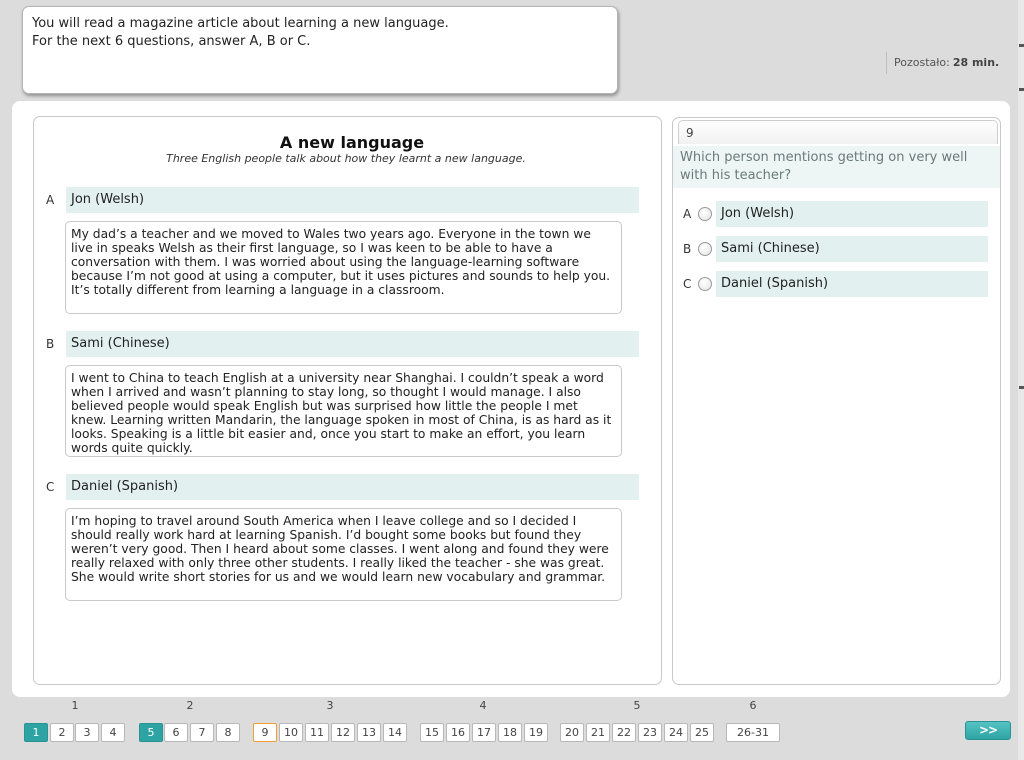 The width and height of the screenshot is (1024, 760). Describe the element at coordinates (705, 214) in the screenshot. I see `option-a-radio` at that location.